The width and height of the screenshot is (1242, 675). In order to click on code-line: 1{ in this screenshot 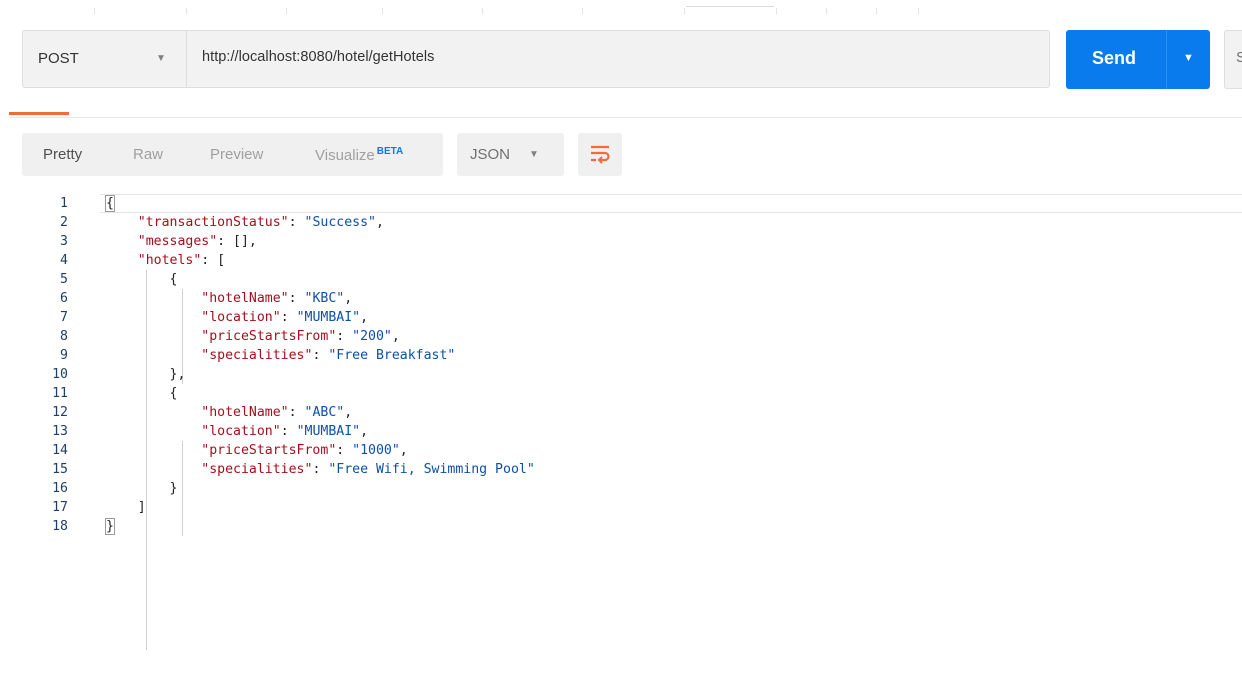, I will do `click(621, 203)`.